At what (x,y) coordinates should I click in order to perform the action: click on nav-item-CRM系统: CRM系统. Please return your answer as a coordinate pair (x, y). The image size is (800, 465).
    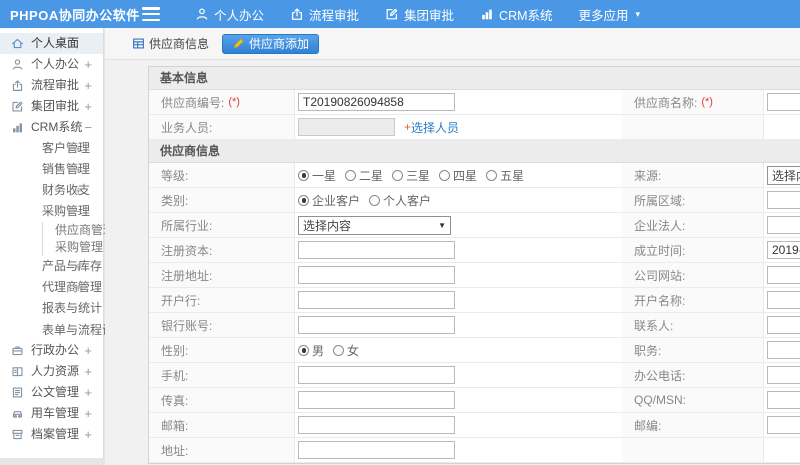
    Looking at the image, I should click on (516, 14).